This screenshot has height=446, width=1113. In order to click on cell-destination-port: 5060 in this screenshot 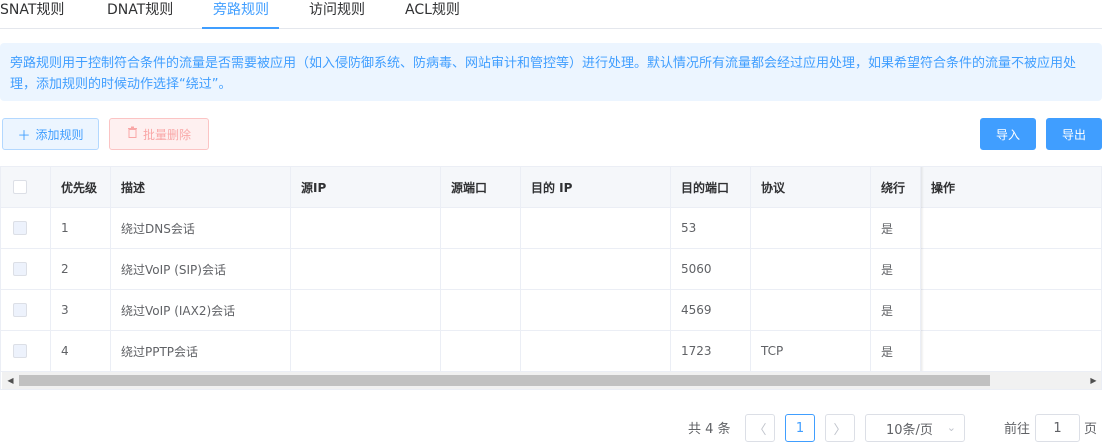, I will do `click(711, 269)`.